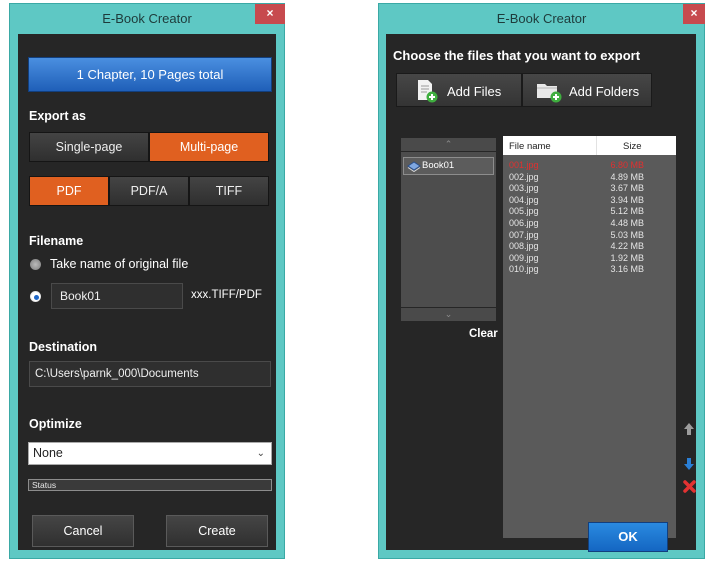 Image resolution: width=713 pixels, height=565 pixels. Describe the element at coordinates (627, 176) in the screenshot. I see `file-size-cell: 4.89 MB` at that location.